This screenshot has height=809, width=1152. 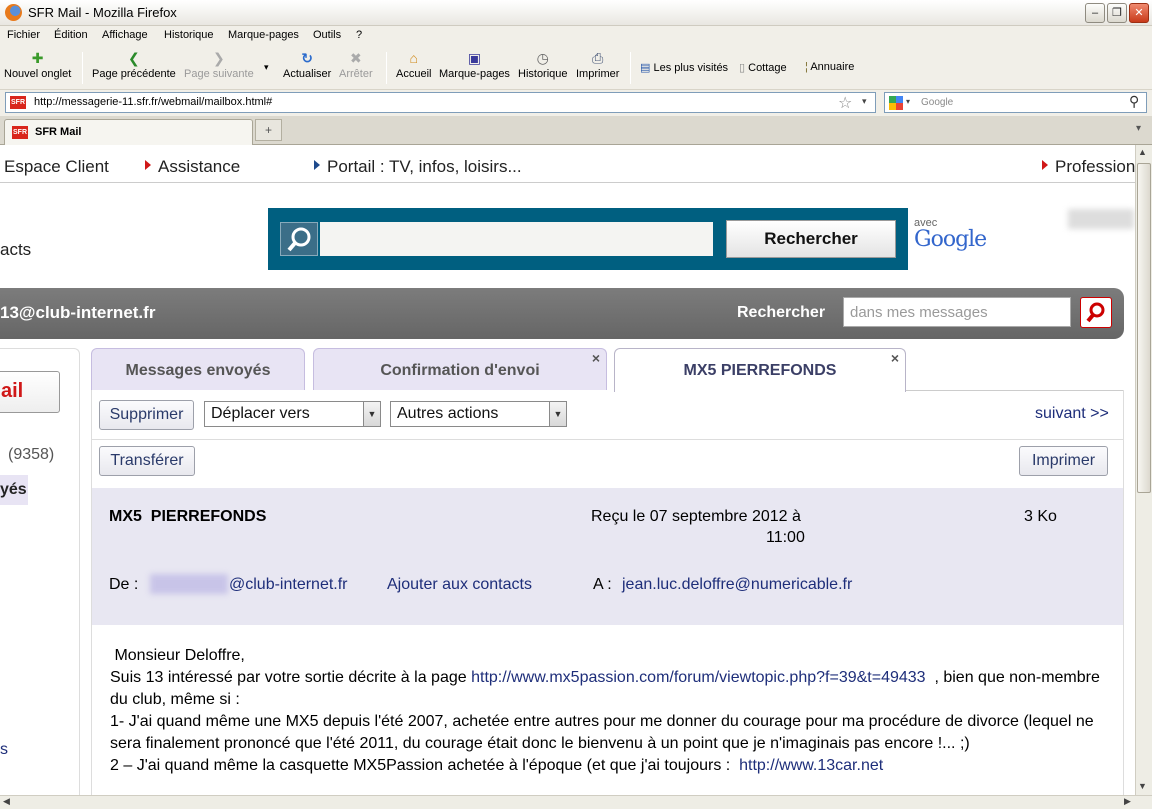 I want to click on most-visited-icon: ▤, so click(x=645, y=68).